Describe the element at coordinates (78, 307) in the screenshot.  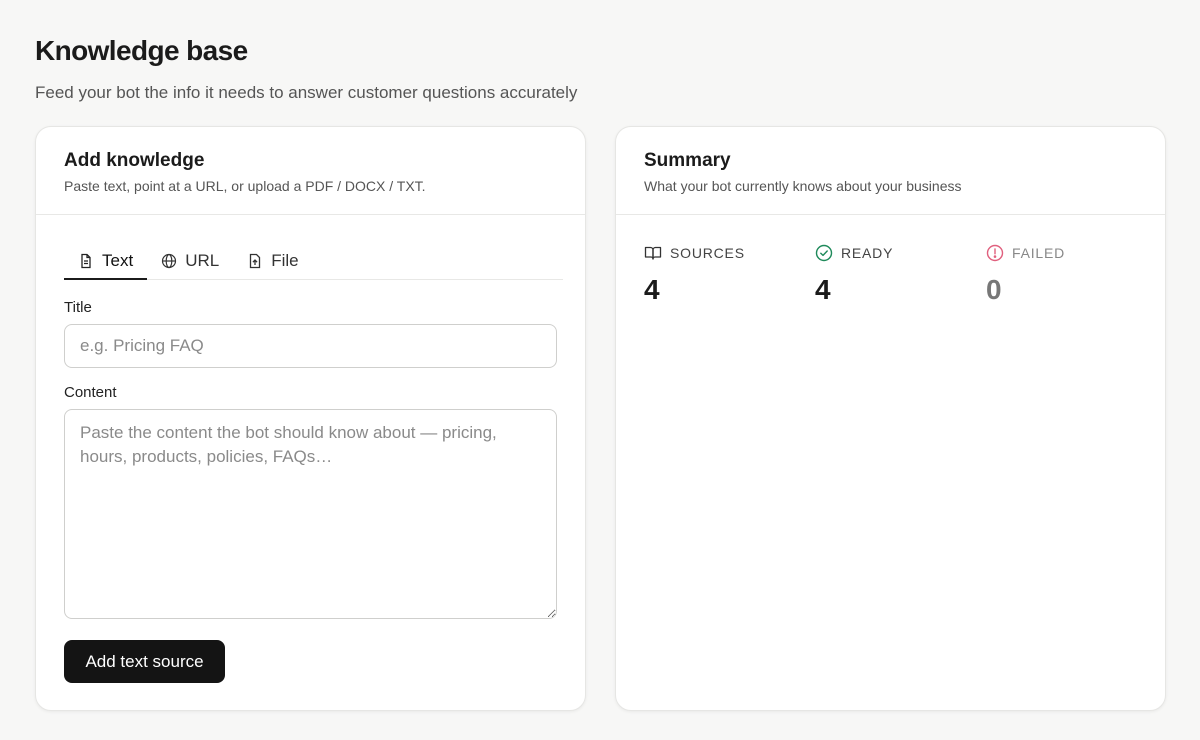
I see `title-field-label: Title` at that location.